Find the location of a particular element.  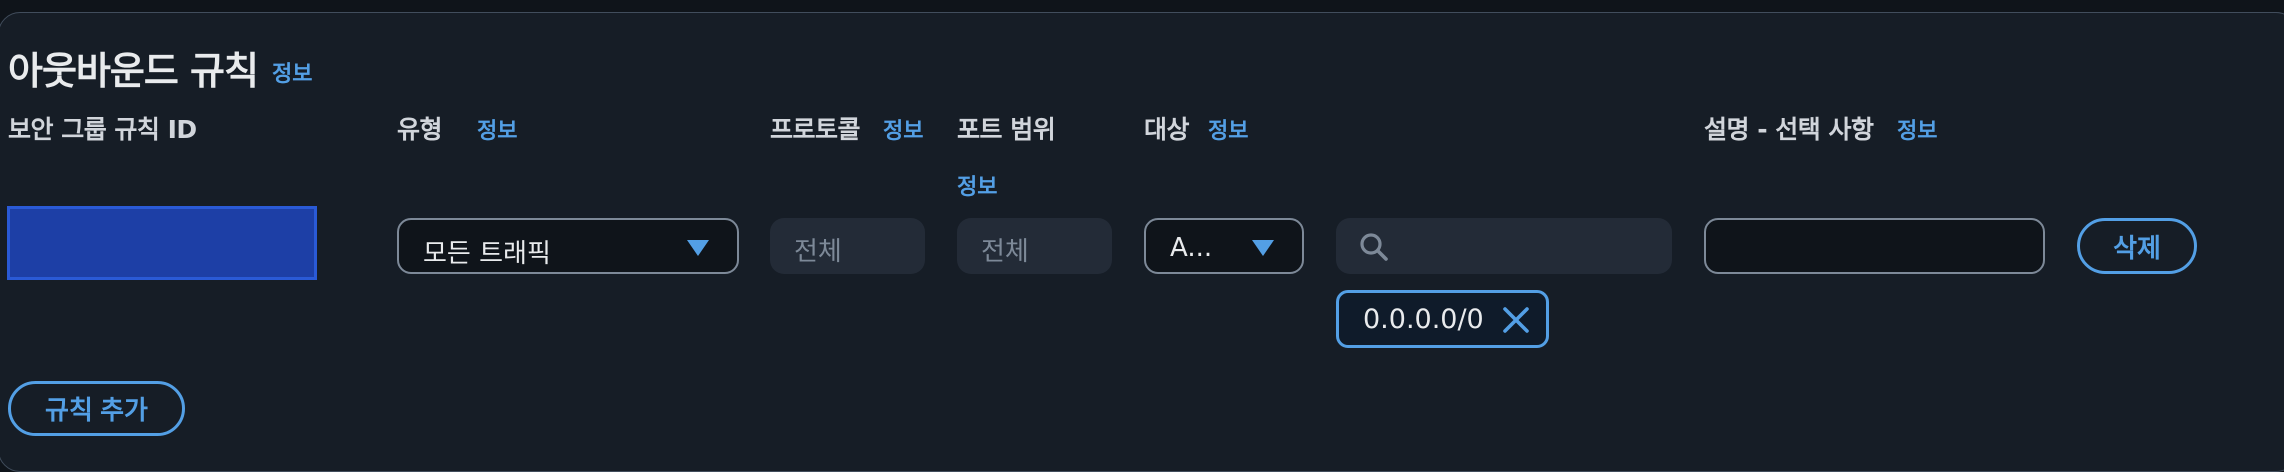

delete-rule-button: 삭제 is located at coordinates (2137, 246).